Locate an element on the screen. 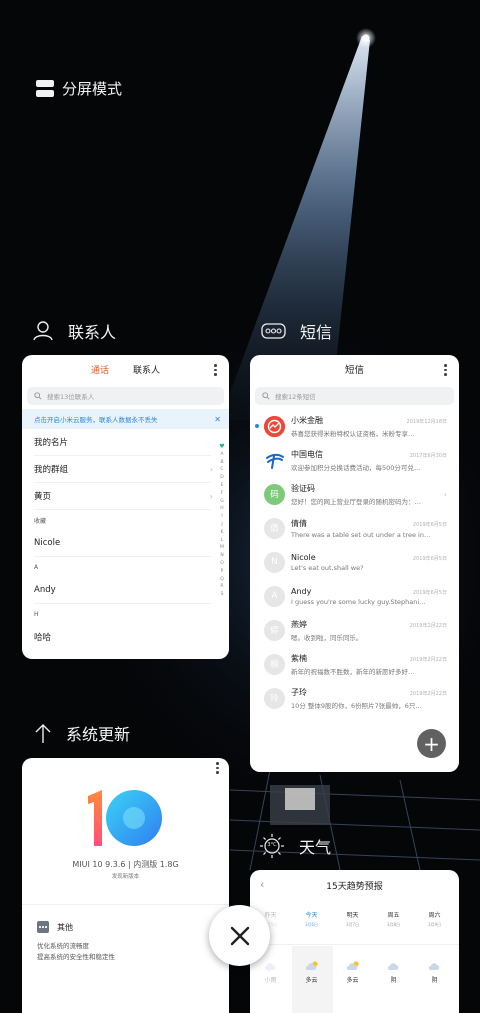  alphabet-letter: R is located at coordinates (221, 587).